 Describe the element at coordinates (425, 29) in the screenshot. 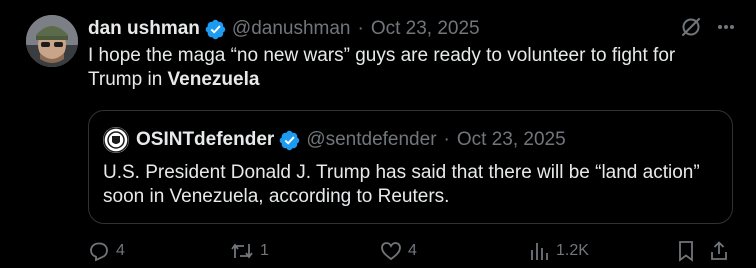

I see `tweet-date: Oct 23, 2025` at that location.